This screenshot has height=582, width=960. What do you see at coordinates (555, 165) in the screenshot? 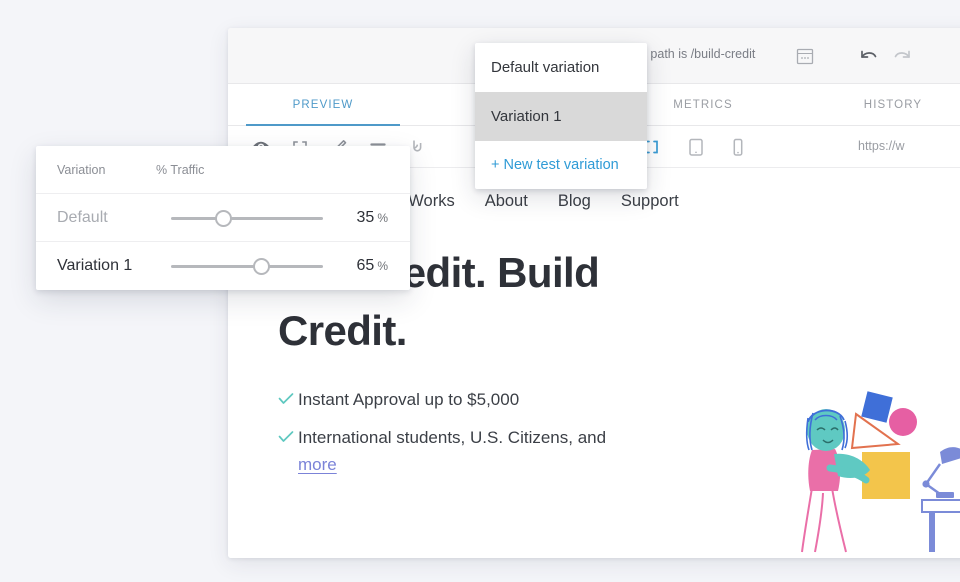
I see `dropdown-item-label: + New test variation` at bounding box center [555, 165].